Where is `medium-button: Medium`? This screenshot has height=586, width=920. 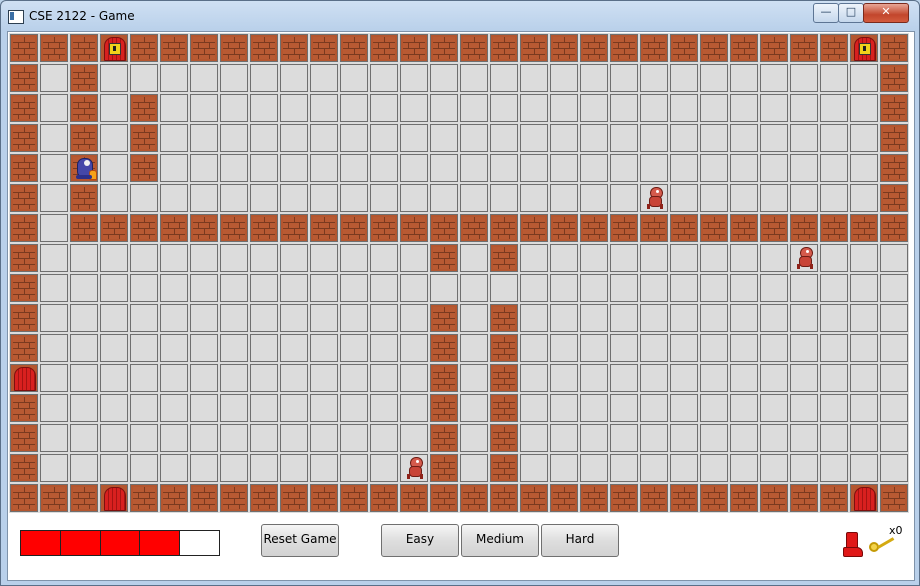 medium-button: Medium is located at coordinates (500, 540).